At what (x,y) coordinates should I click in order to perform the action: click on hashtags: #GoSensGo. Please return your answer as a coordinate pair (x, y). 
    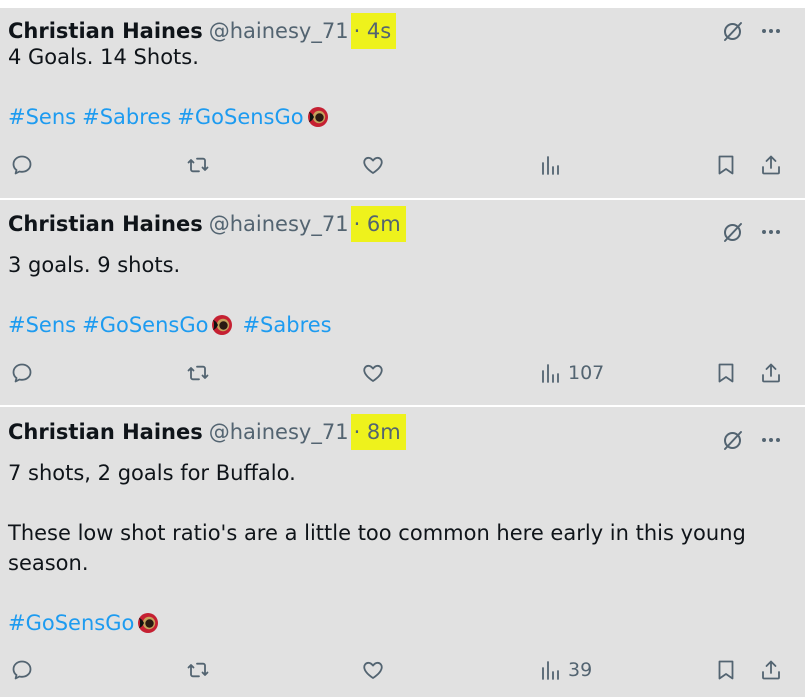
    Looking at the image, I should click on (386, 623).